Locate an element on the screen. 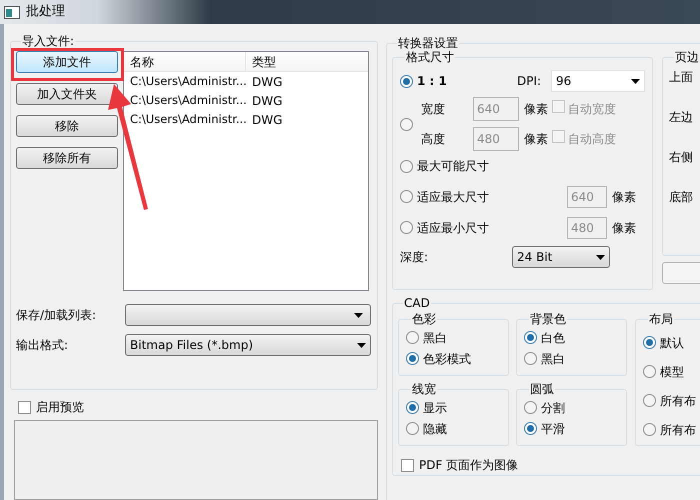 The width and height of the screenshot is (700, 500). action-button: 添加文件 is located at coordinates (67, 62).